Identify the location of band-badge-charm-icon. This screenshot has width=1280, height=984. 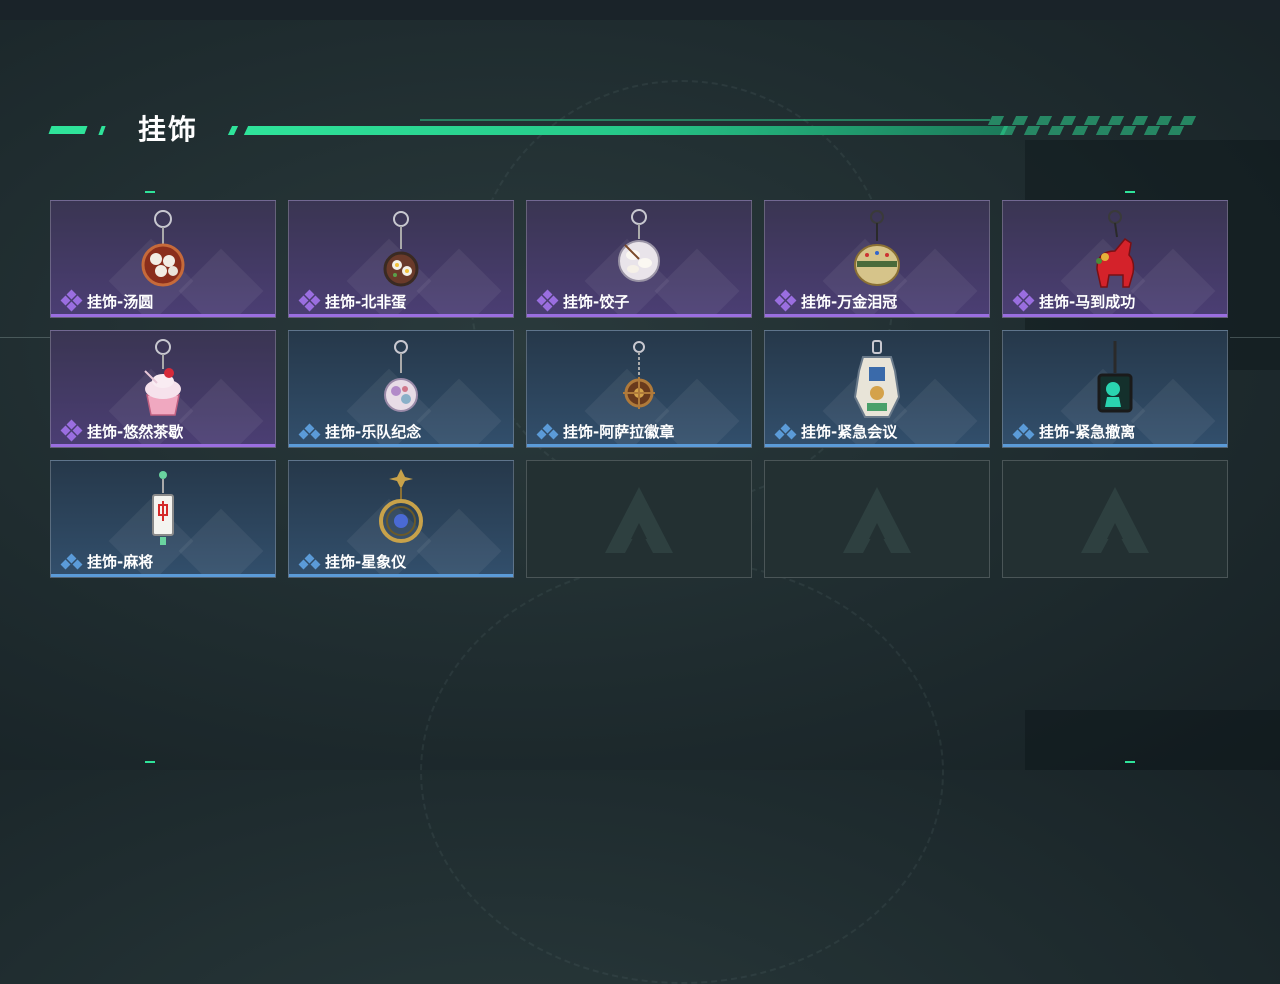
(401, 376).